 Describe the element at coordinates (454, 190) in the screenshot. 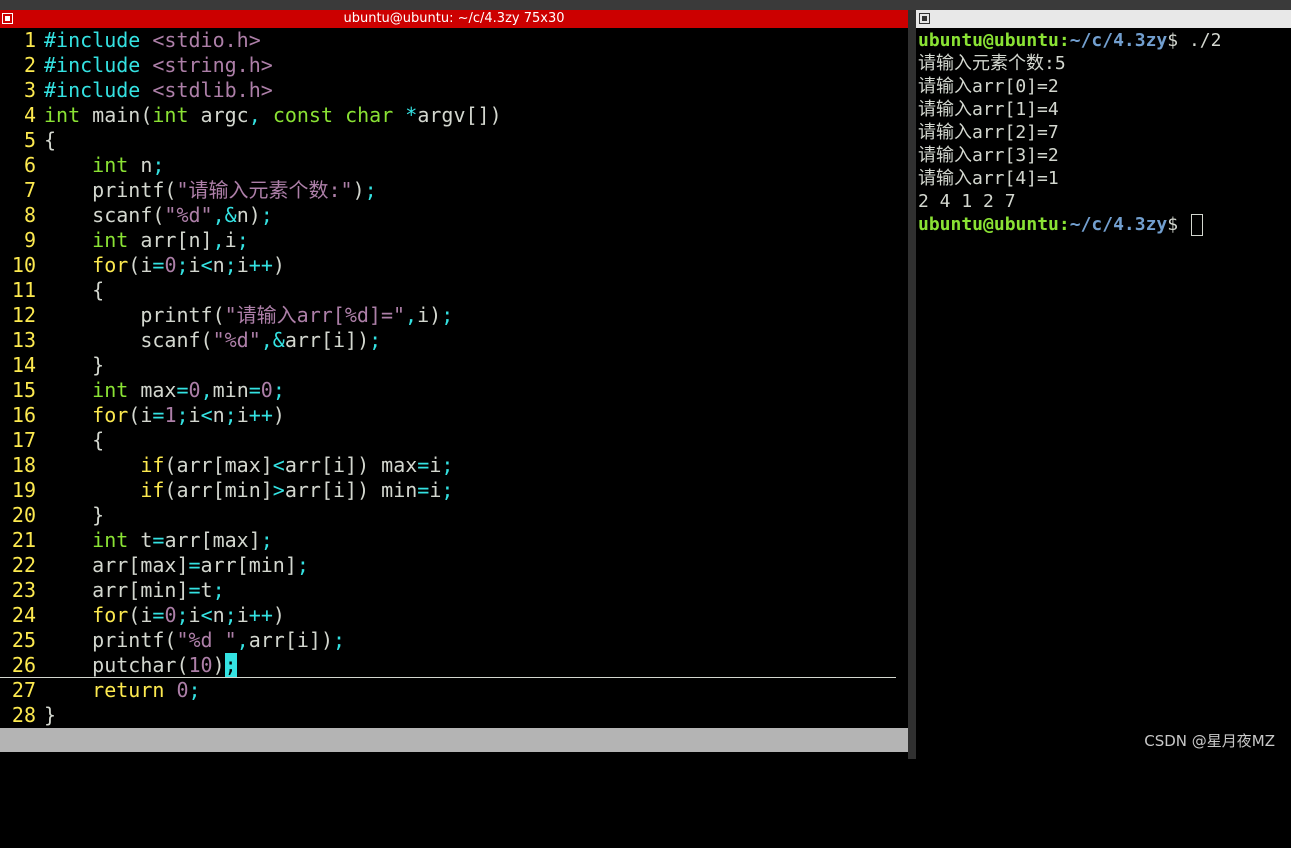

I see `code-line: 7 printf("请输入元素个数:");` at that location.